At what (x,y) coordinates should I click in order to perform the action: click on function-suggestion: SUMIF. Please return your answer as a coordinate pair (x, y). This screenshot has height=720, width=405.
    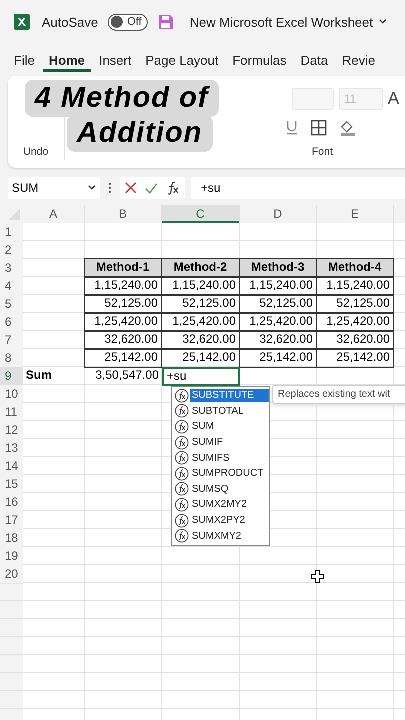
    Looking at the image, I should click on (208, 443).